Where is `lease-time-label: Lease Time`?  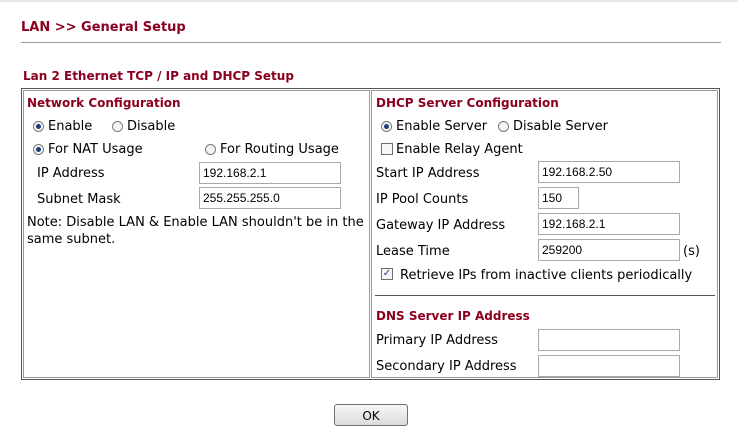
lease-time-label: Lease Time is located at coordinates (413, 251).